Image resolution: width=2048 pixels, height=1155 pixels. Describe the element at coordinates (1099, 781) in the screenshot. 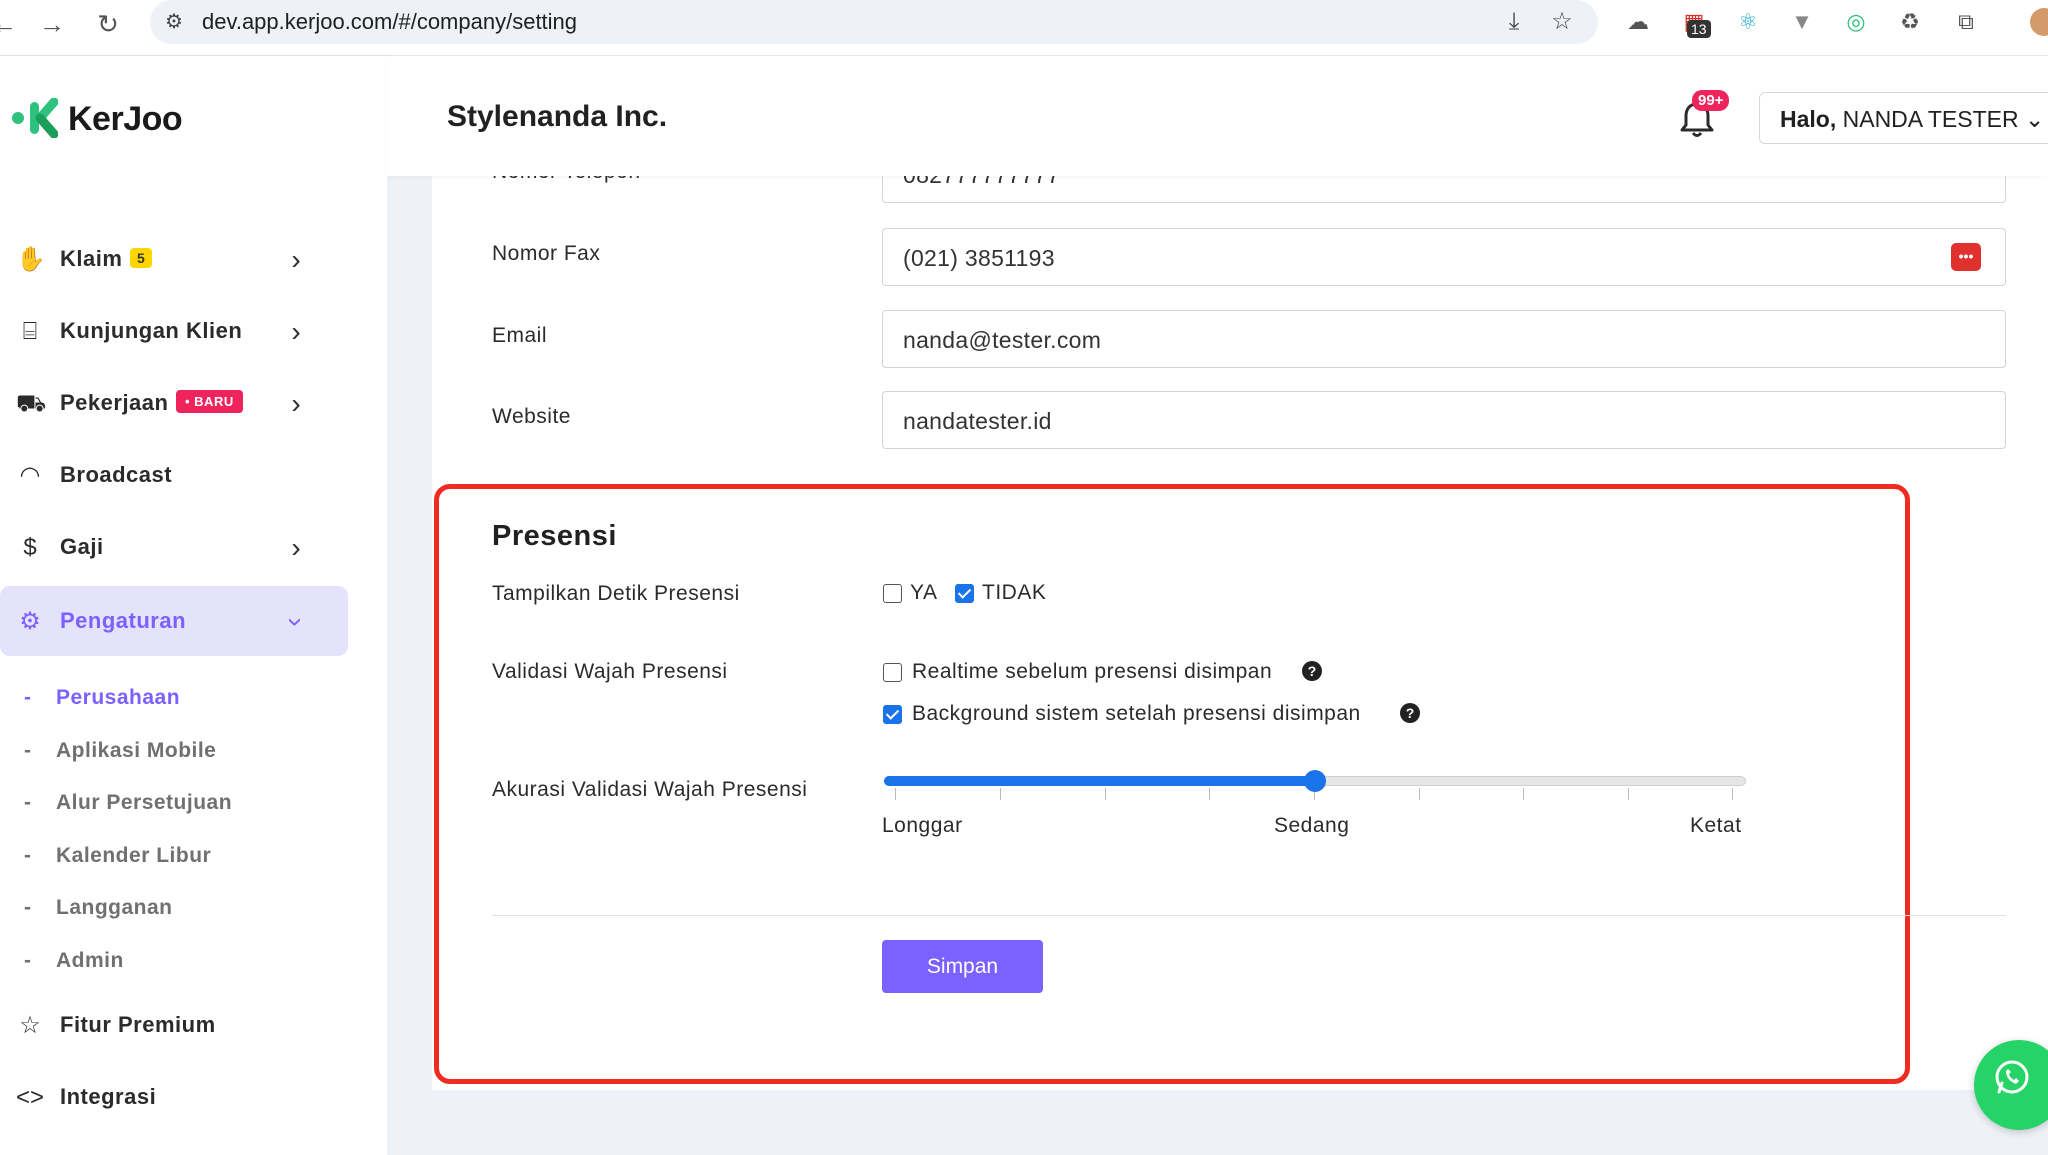

I see `accuracy-slider-fill` at that location.